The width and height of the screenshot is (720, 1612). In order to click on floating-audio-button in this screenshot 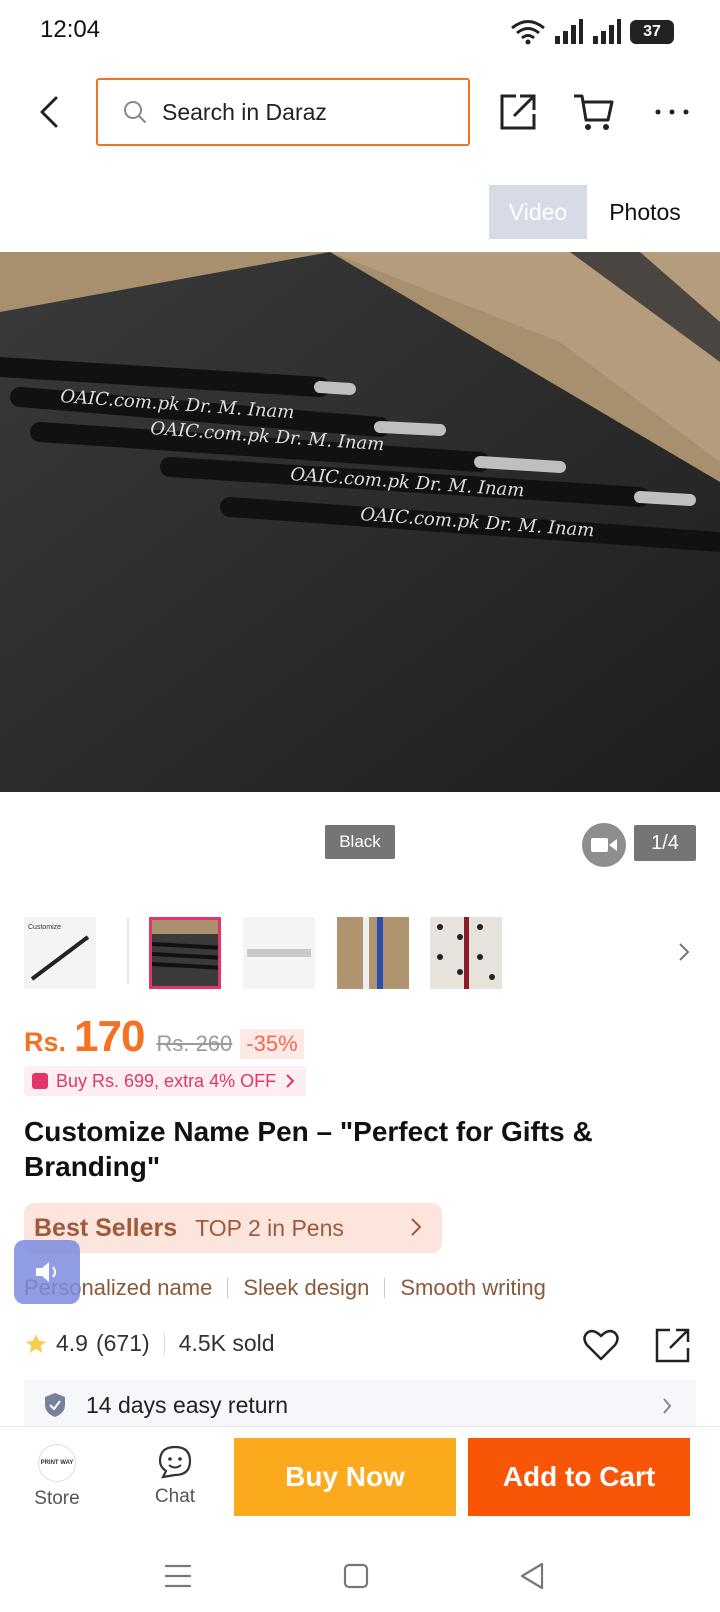, I will do `click(47, 1272)`.